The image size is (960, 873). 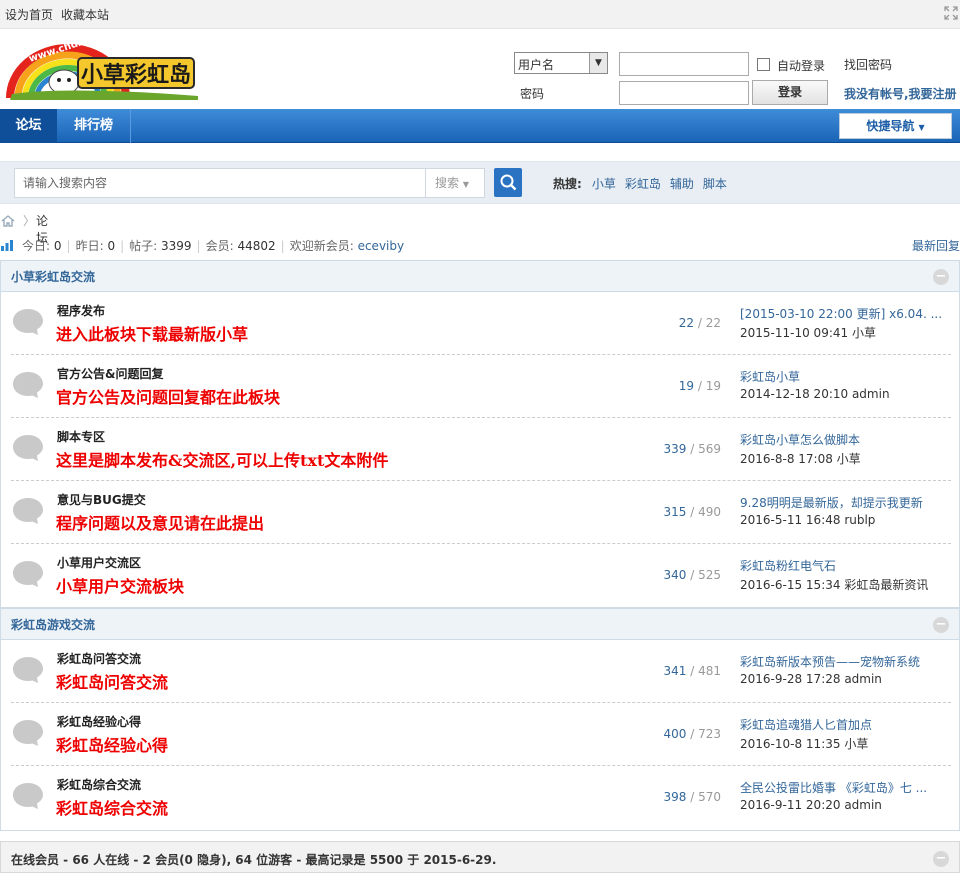 I want to click on last-post-info: 2016-8-8 17:08 小草, so click(x=800, y=459).